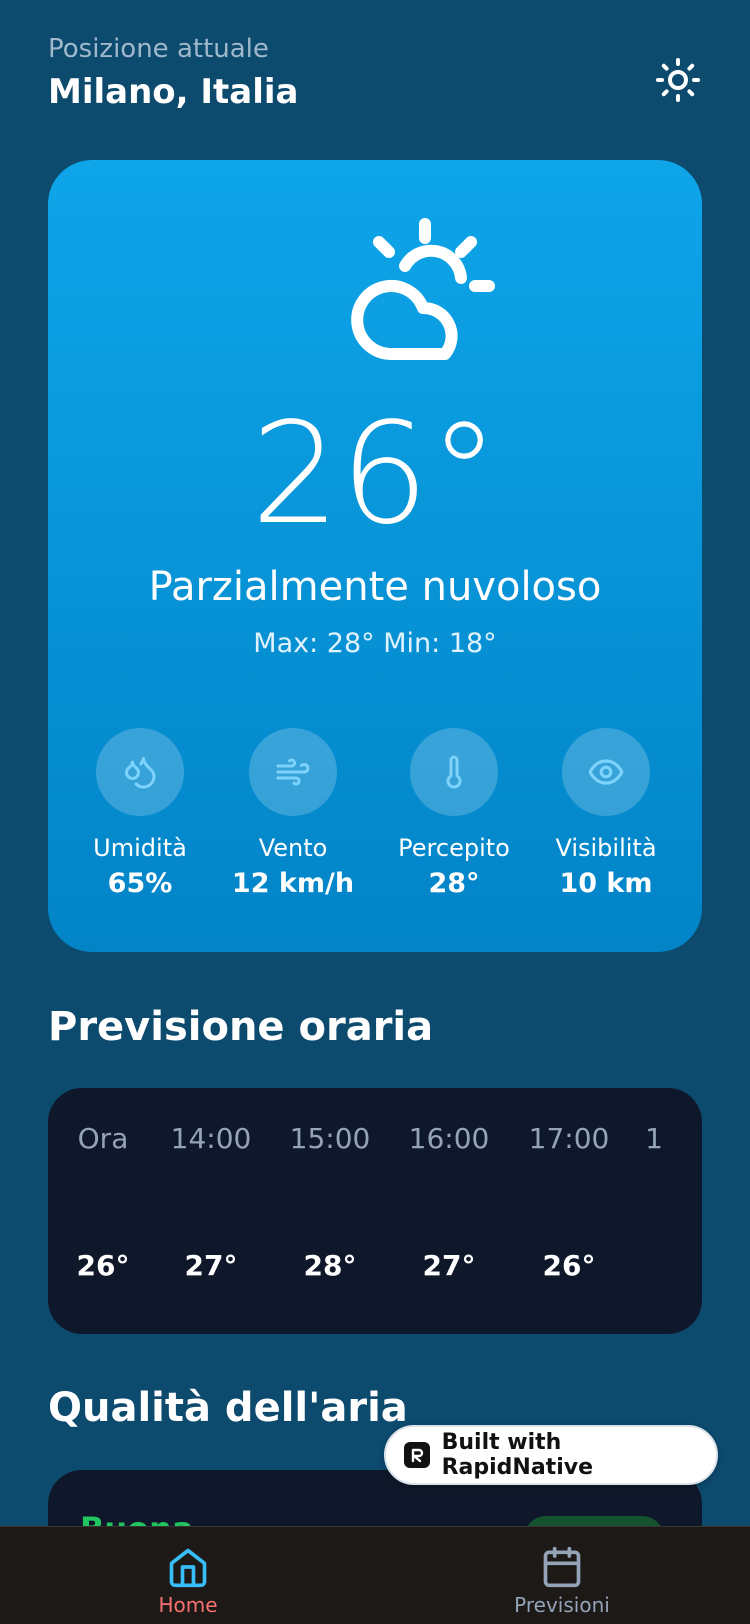 Image resolution: width=750 pixels, height=1624 pixels. Describe the element at coordinates (454, 848) in the screenshot. I see `stat-label: Percepito` at that location.